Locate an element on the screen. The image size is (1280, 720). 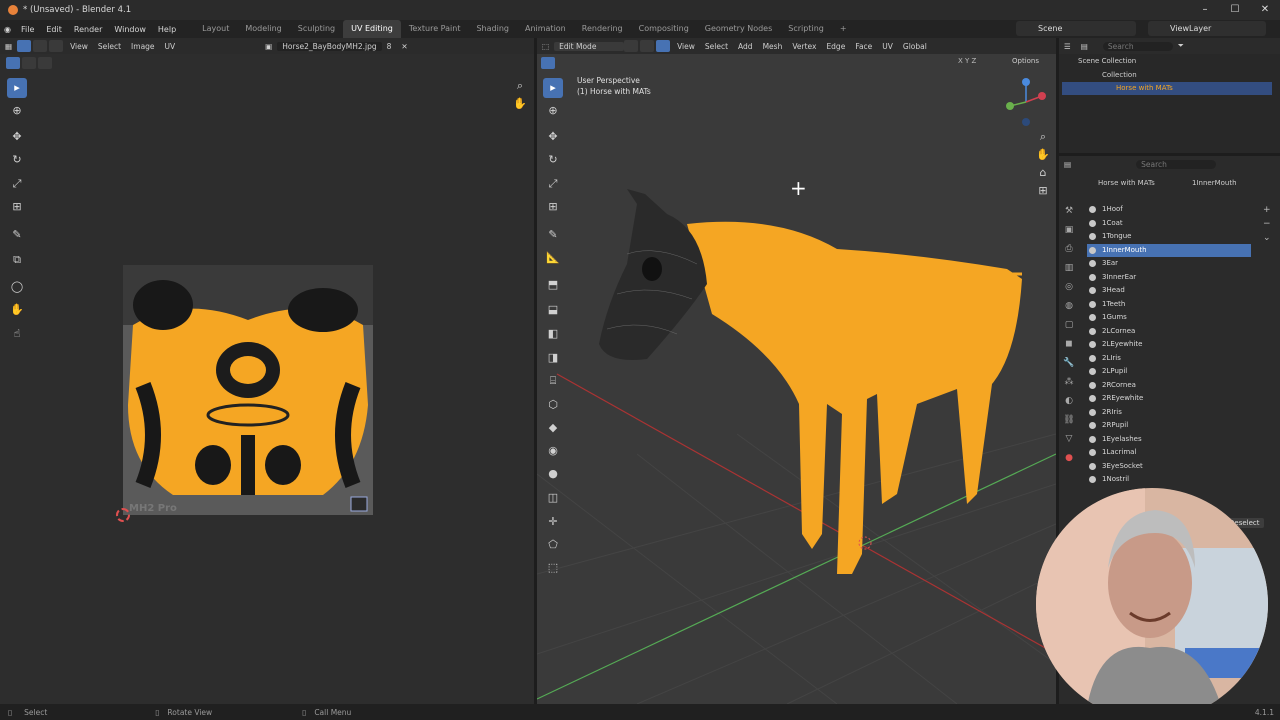
constraints-tab-icon: ⛓ is located at coordinates (1069, 420).